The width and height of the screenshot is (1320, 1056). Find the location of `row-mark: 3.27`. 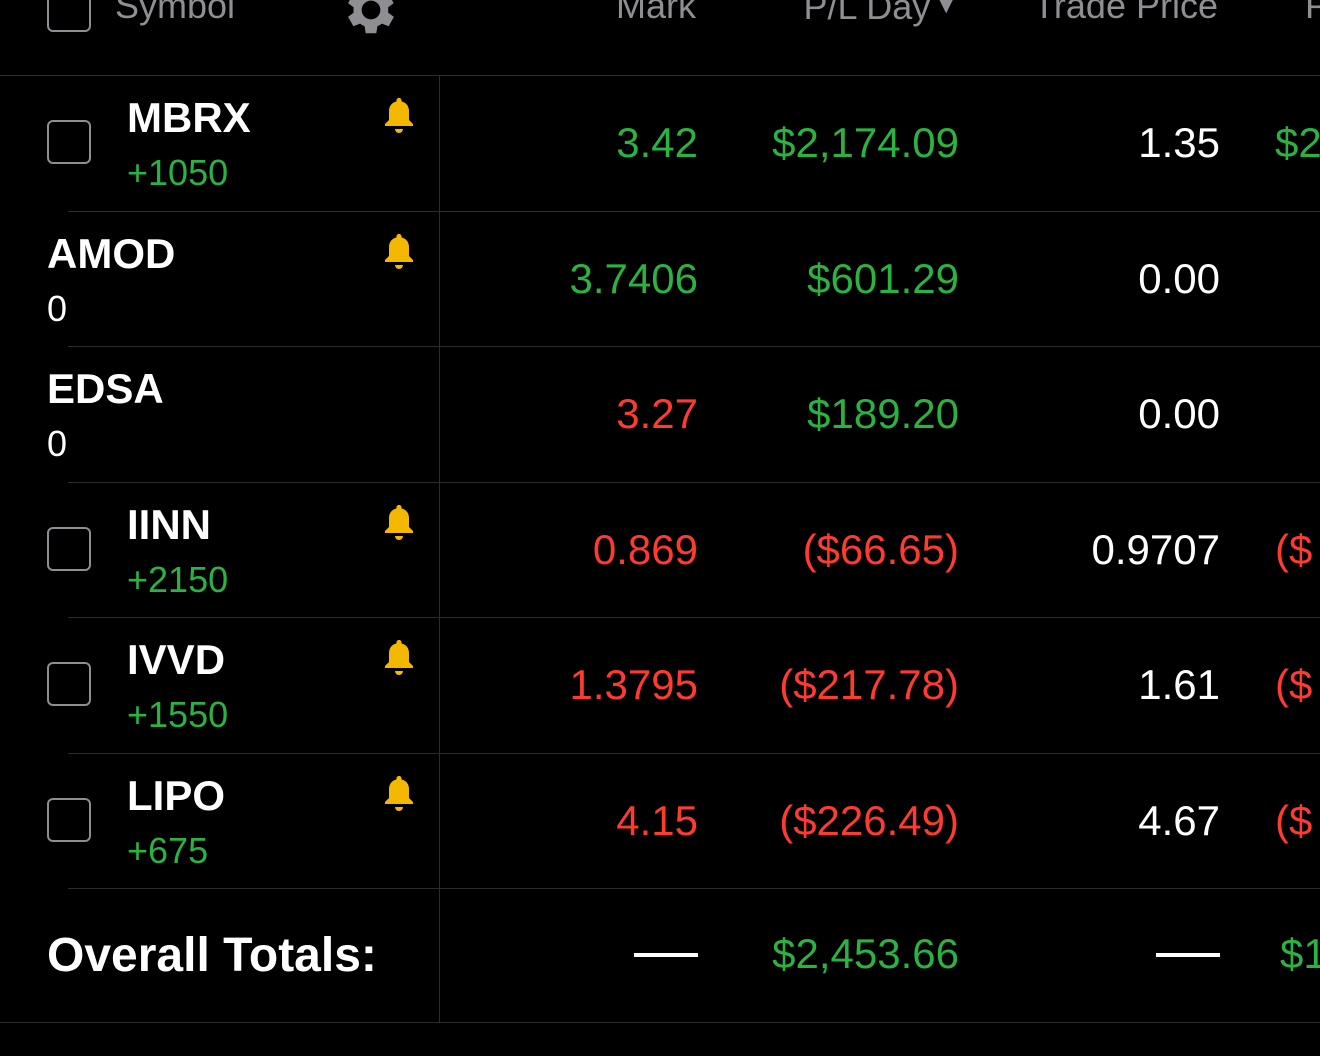

row-mark: 3.27 is located at coordinates (657, 413).